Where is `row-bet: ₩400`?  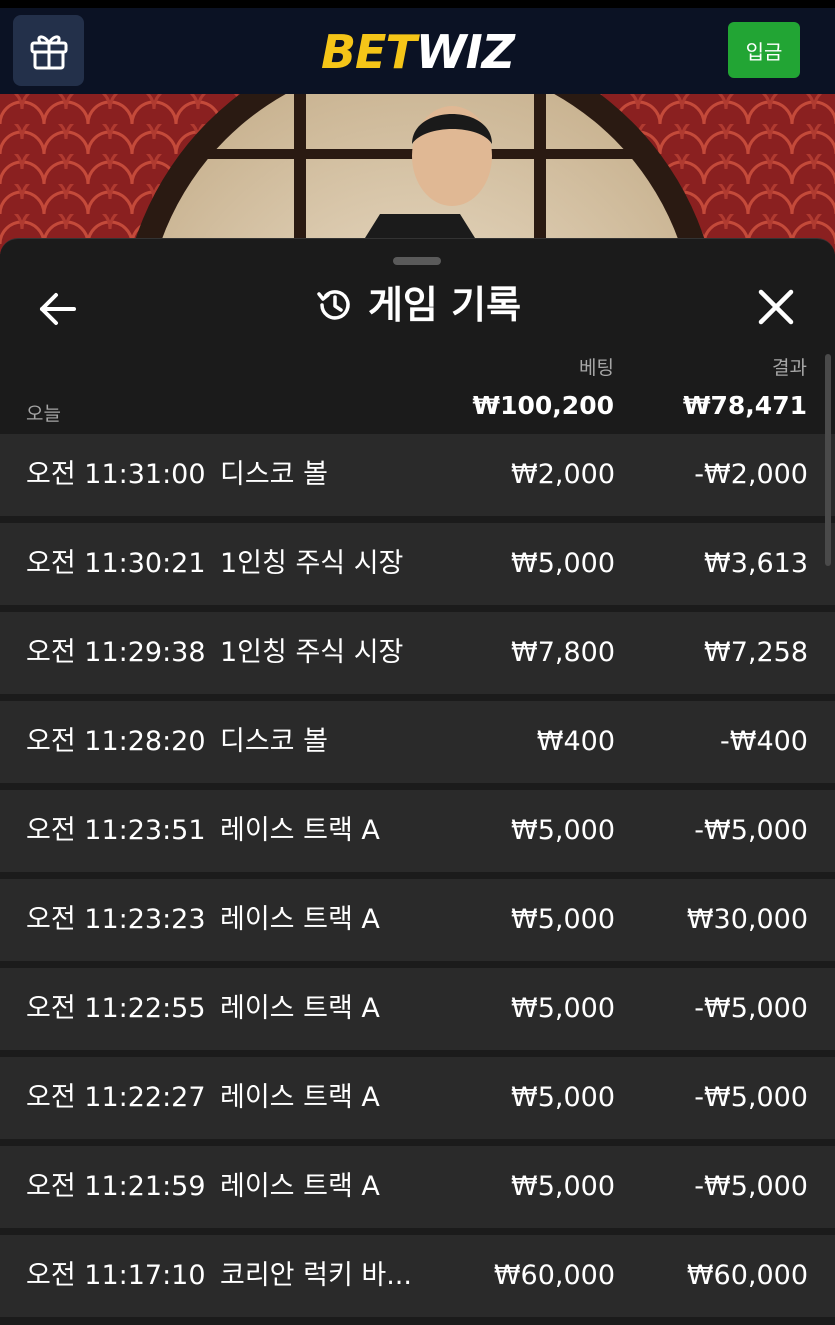 row-bet: ₩400 is located at coordinates (575, 741).